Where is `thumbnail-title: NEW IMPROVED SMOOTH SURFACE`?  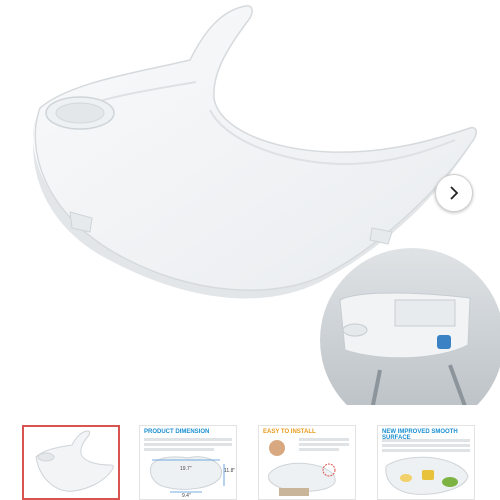 thumbnail-title: NEW IMPROVED SMOOTH SURFACE is located at coordinates (420, 435).